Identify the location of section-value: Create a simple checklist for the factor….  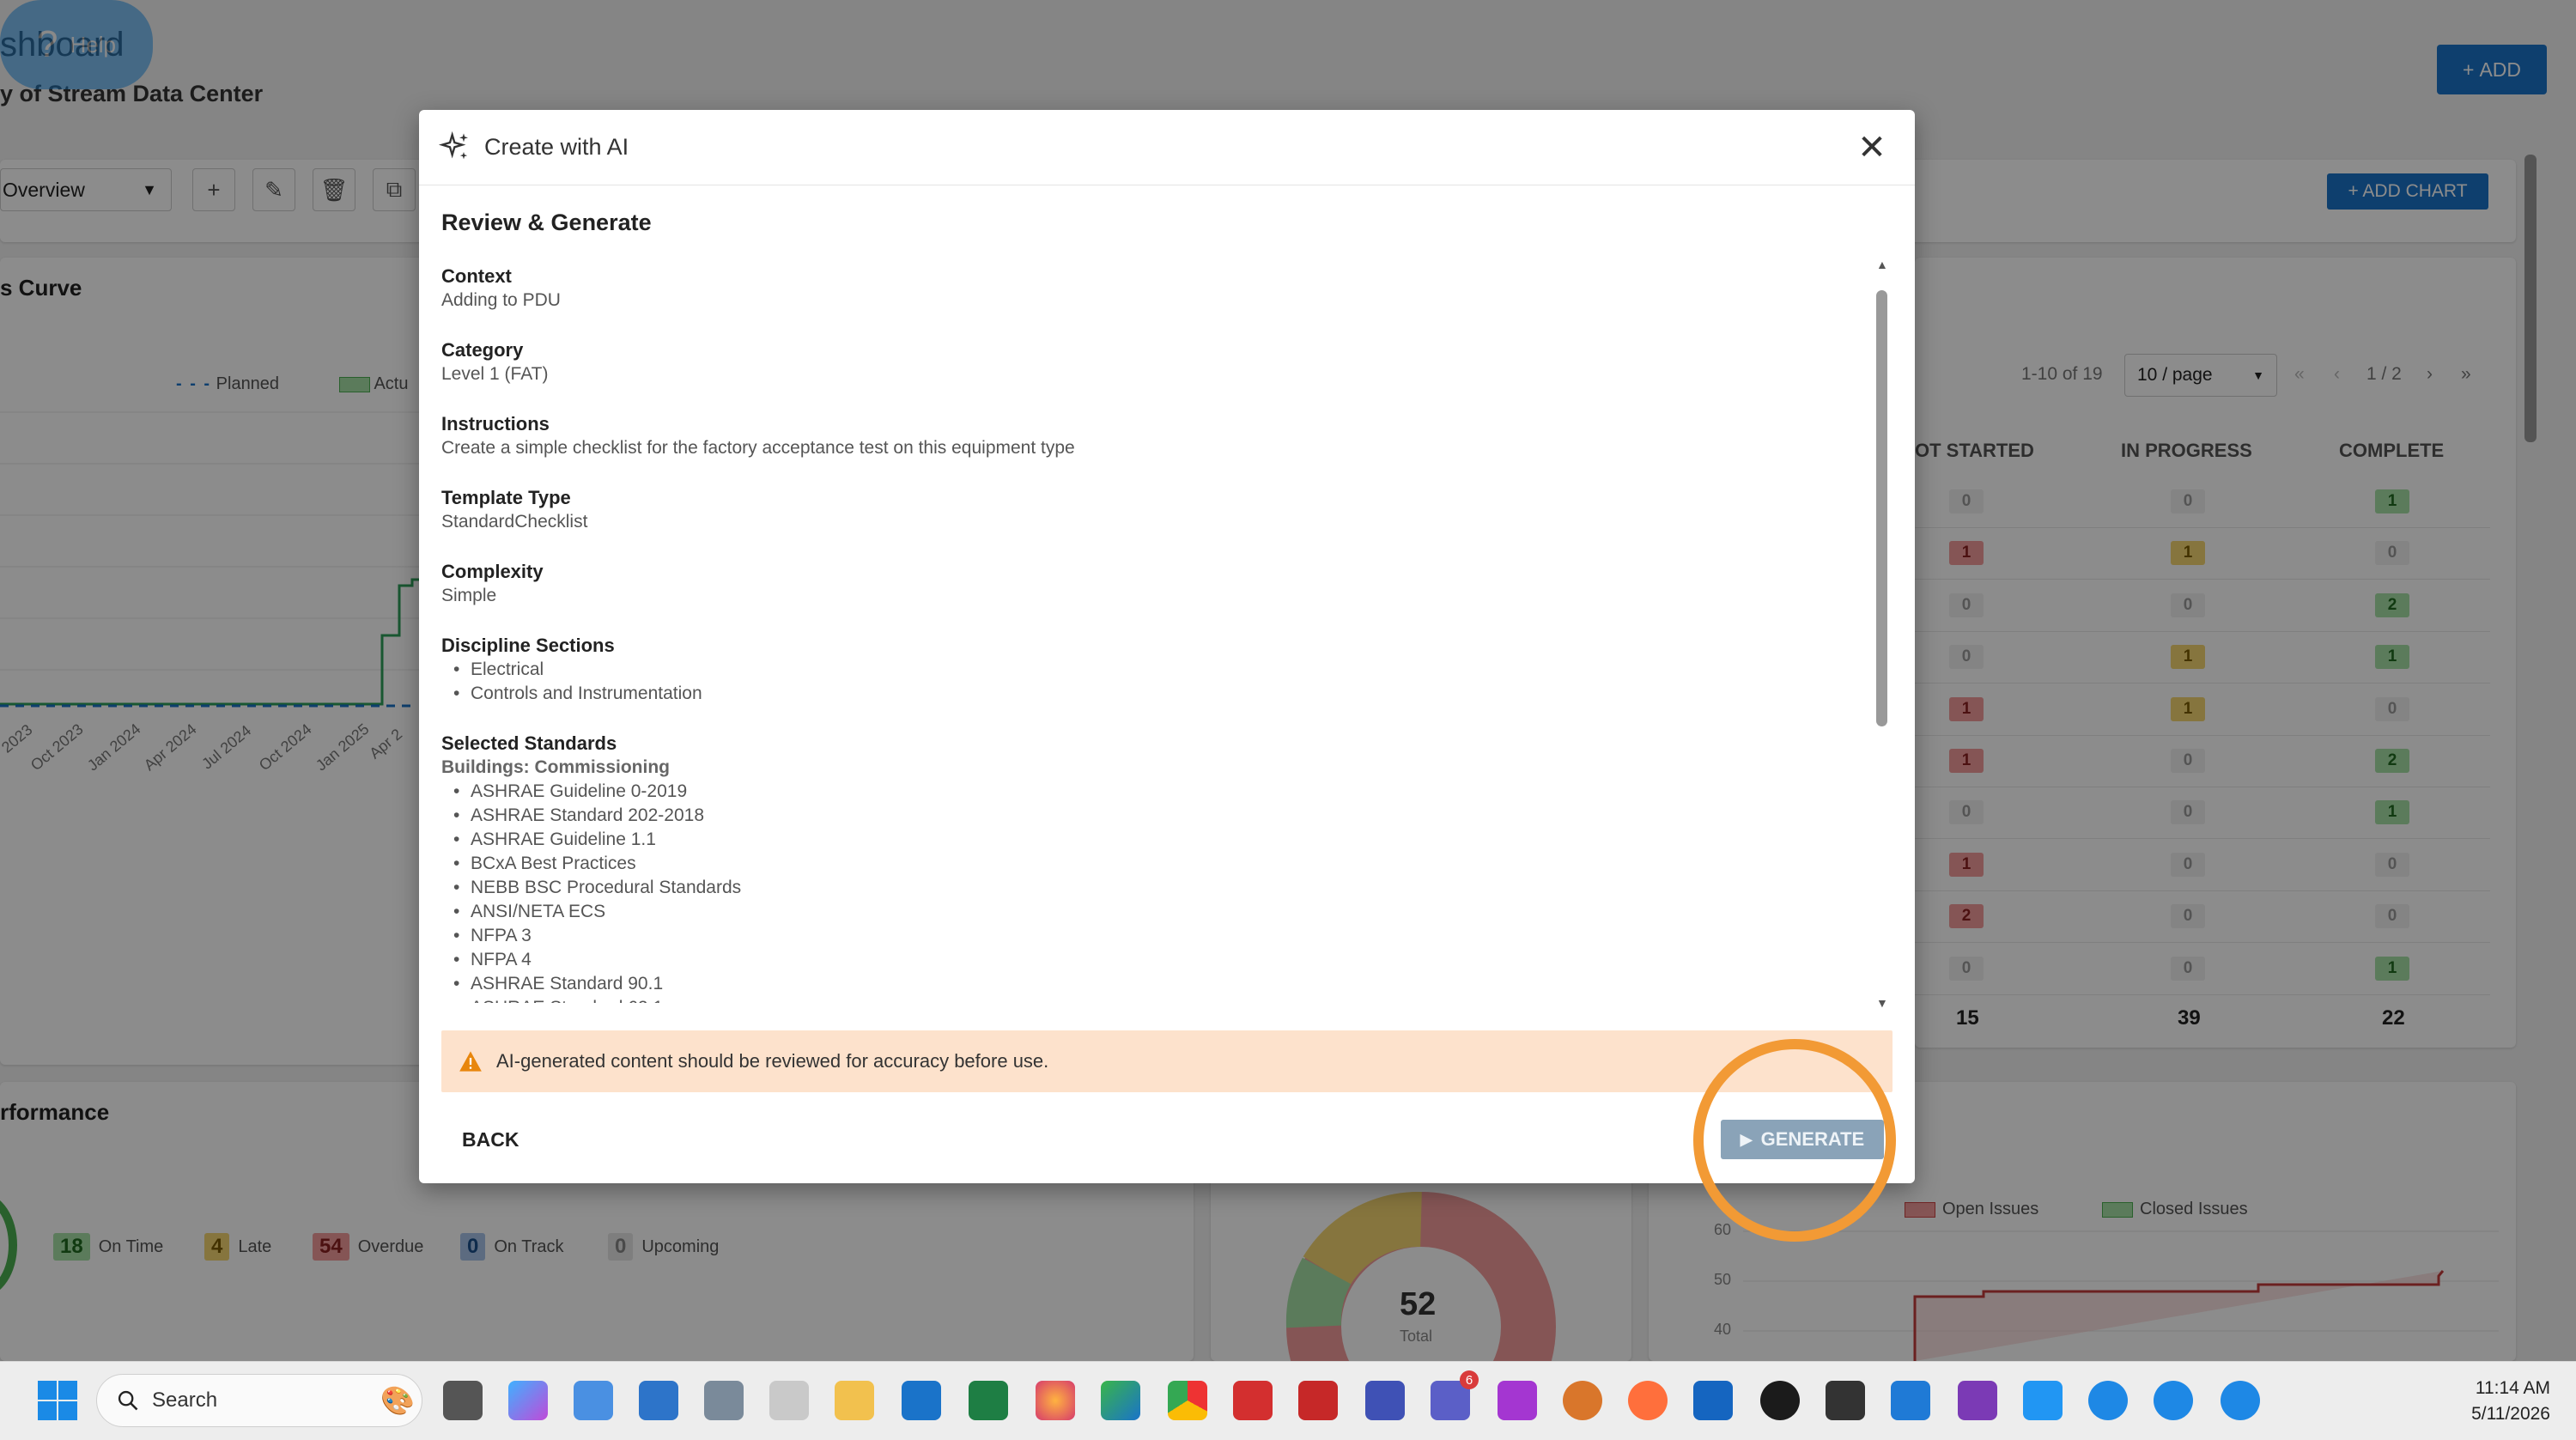
(758, 448).